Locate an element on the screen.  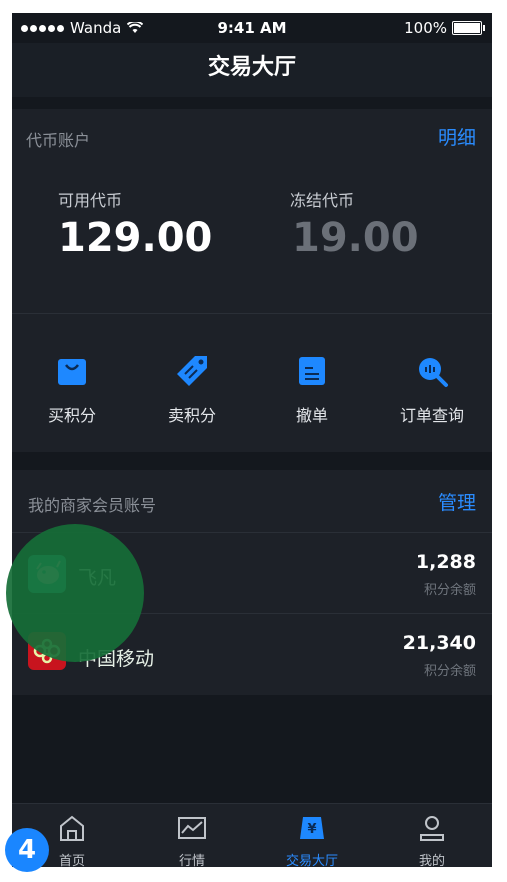
home-icon is located at coordinates (72, 828).